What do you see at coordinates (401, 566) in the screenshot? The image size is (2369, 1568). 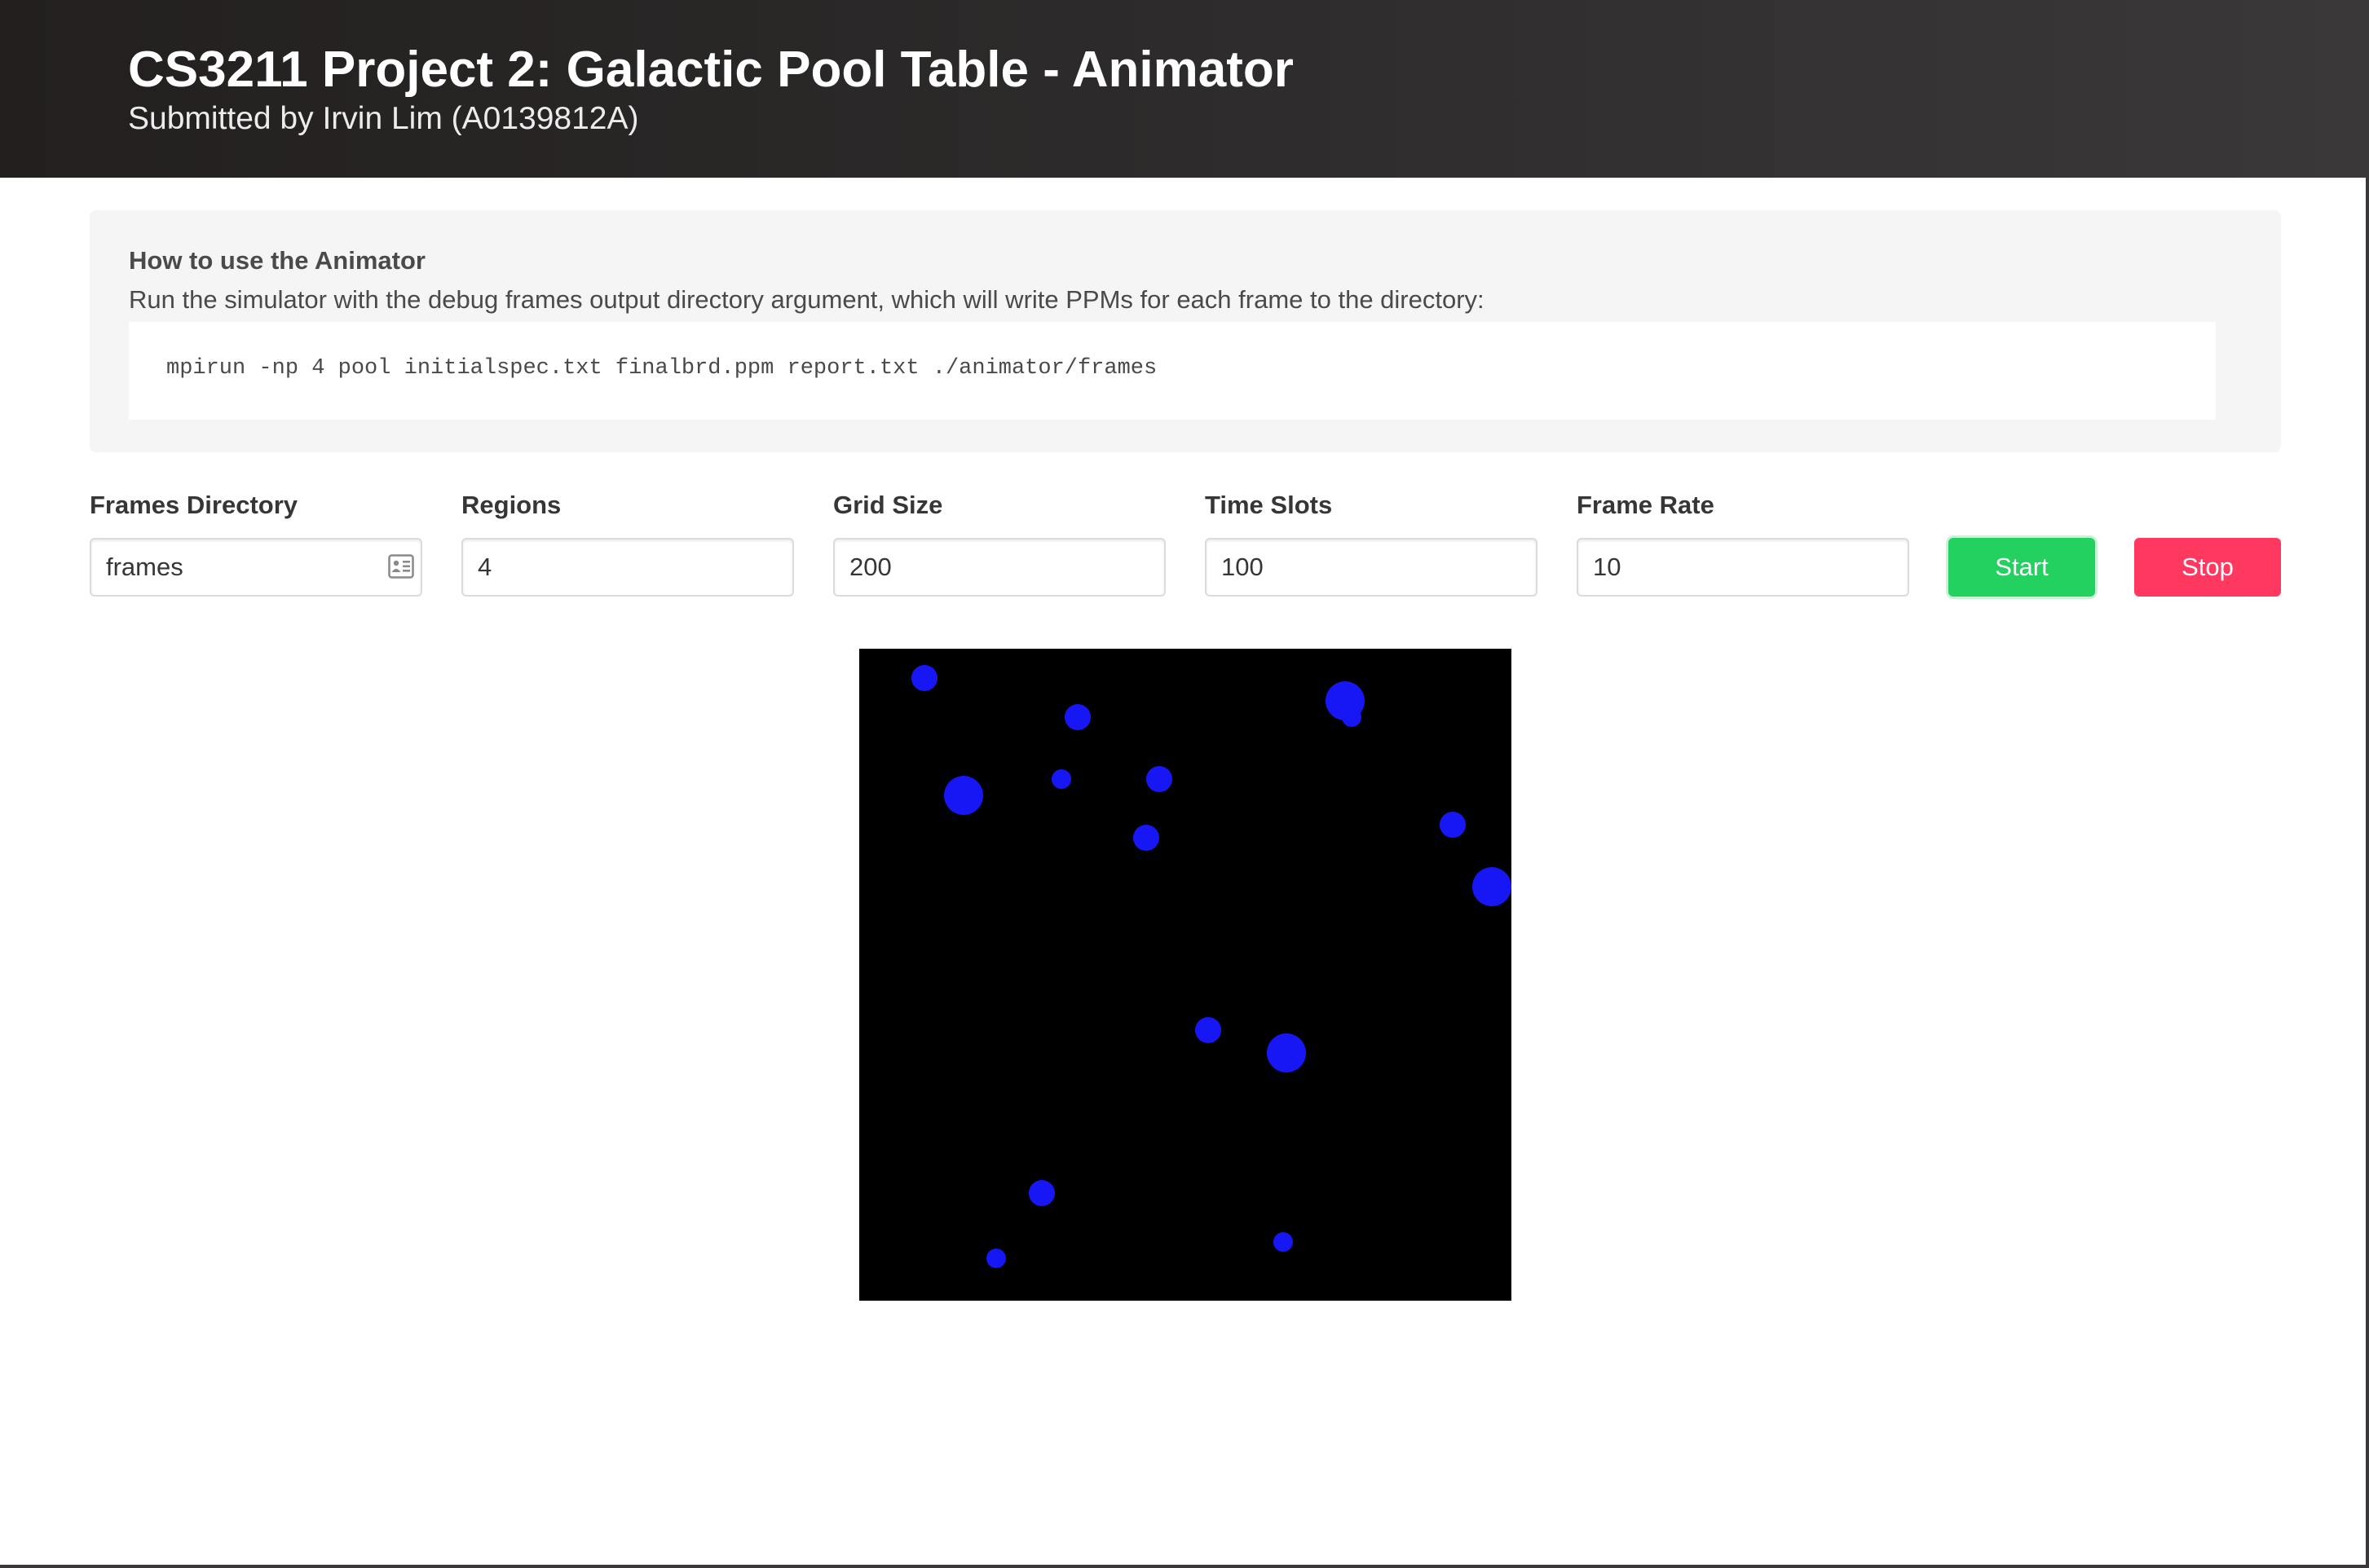 I see `contact-card-icon` at bounding box center [401, 566].